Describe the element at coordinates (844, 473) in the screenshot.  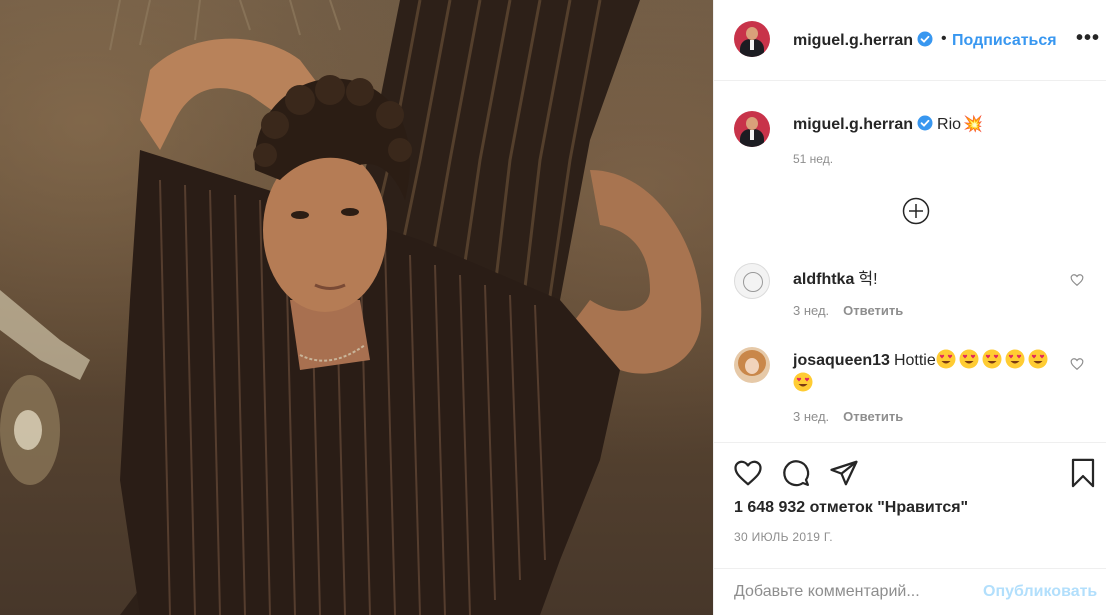
I see `share-icon` at that location.